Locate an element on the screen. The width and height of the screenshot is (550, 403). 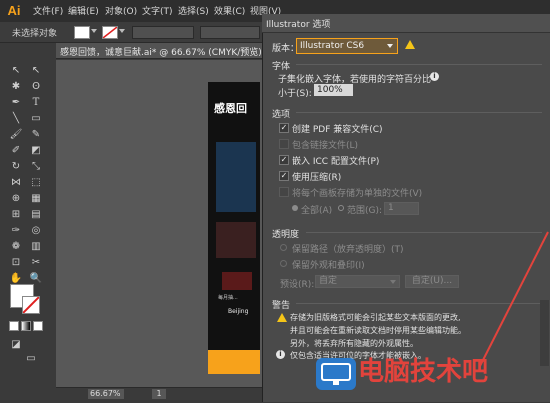
stroke-color-swatch is located at coordinates (31, 305).